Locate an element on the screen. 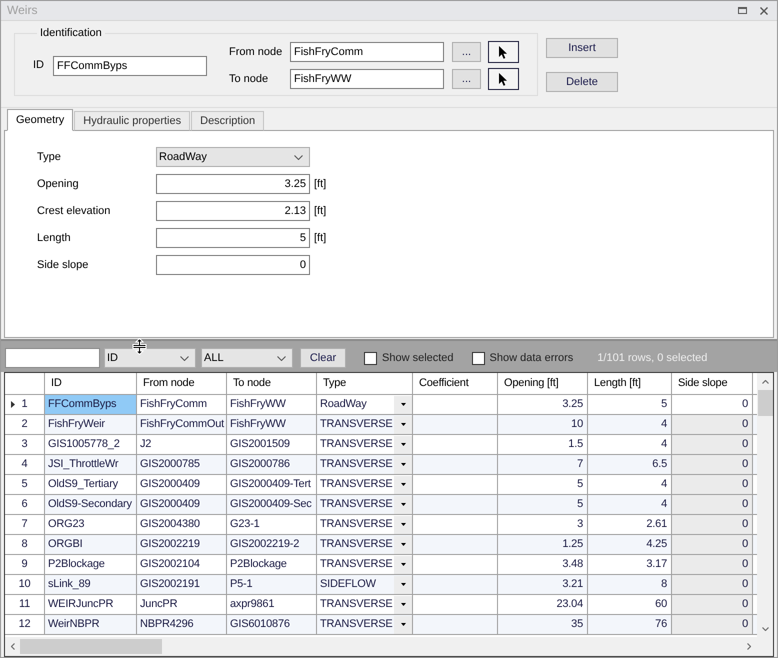 Image resolution: width=778 pixels, height=658 pixels. chevron-right-icon is located at coordinates (749, 646).